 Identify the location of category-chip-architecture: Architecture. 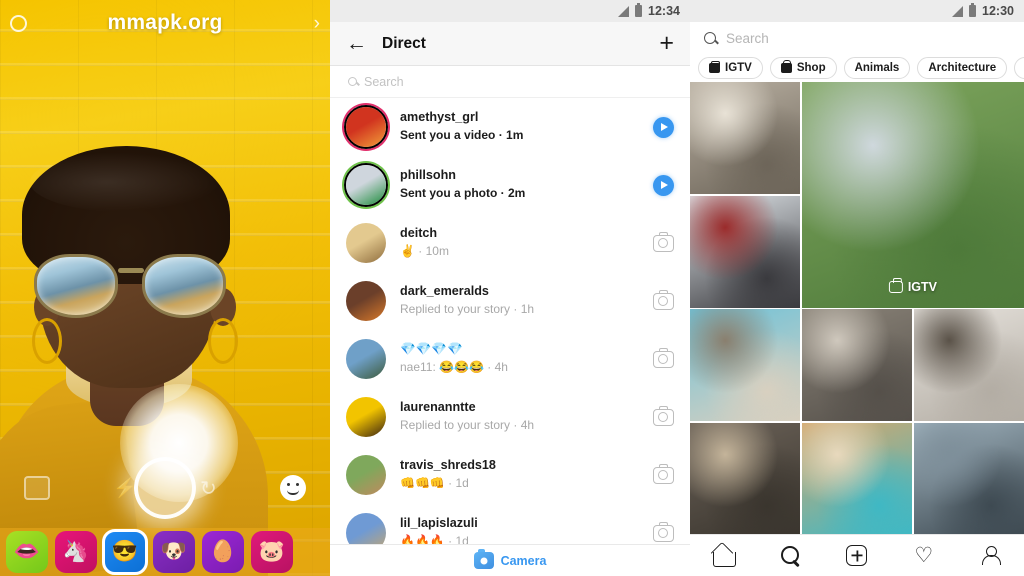
(962, 68).